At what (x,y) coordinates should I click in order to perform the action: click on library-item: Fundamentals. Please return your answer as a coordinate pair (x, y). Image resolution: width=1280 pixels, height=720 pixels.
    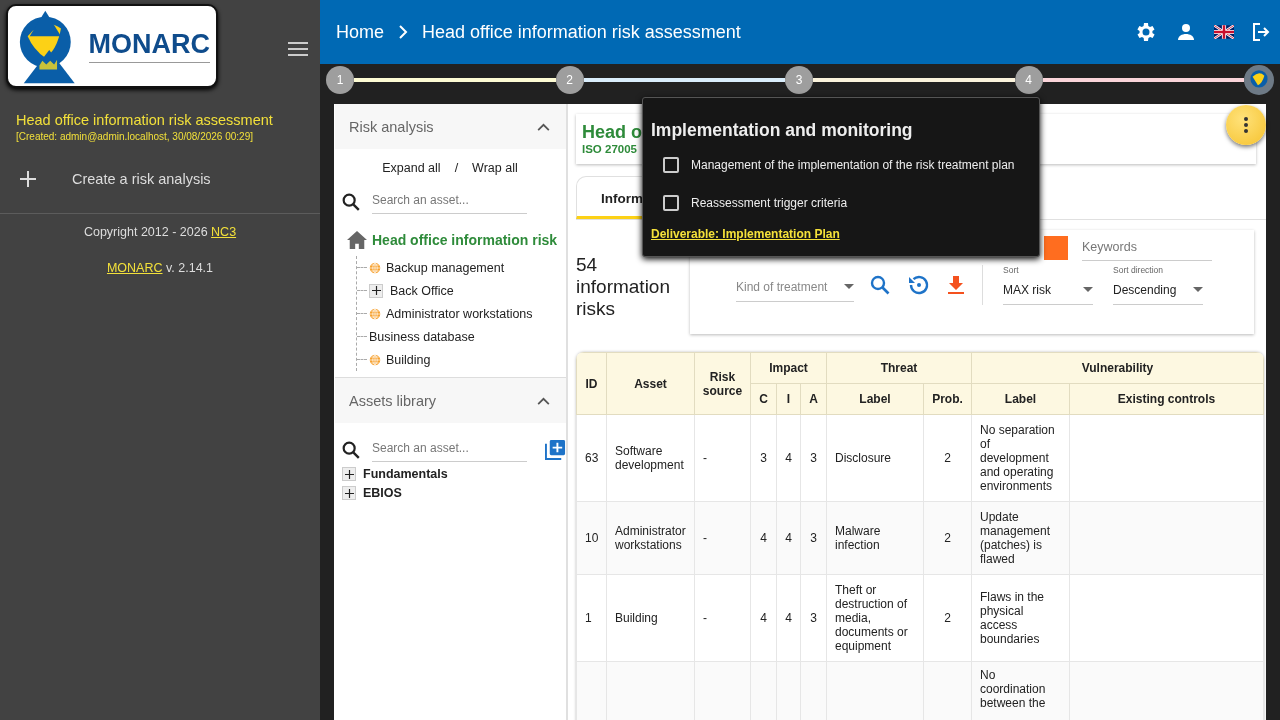
    Looking at the image, I should click on (405, 474).